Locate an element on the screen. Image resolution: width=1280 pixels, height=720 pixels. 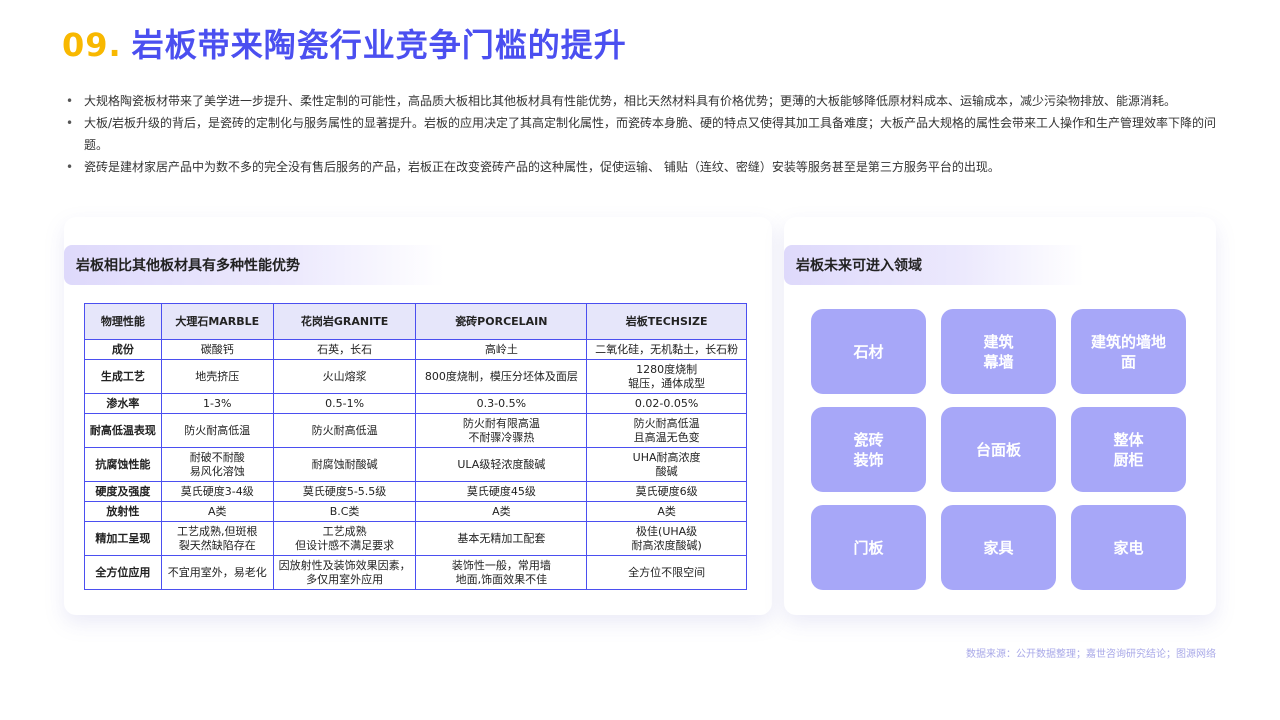
table-cell: 石英，长石 is located at coordinates (344, 349).